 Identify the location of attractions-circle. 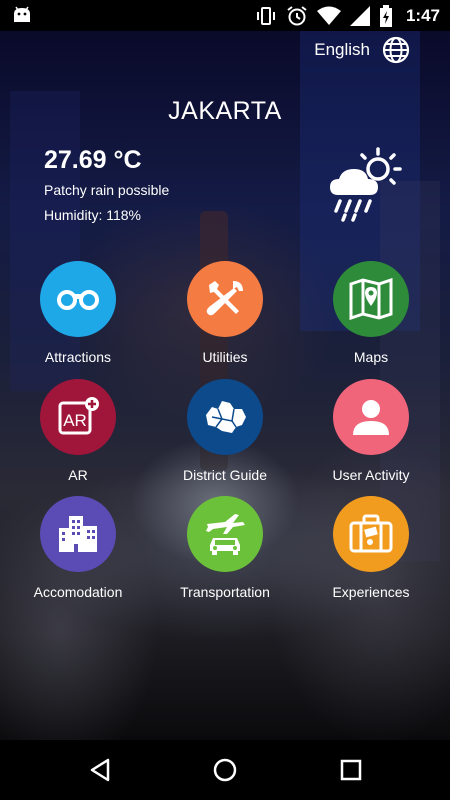
(78, 299).